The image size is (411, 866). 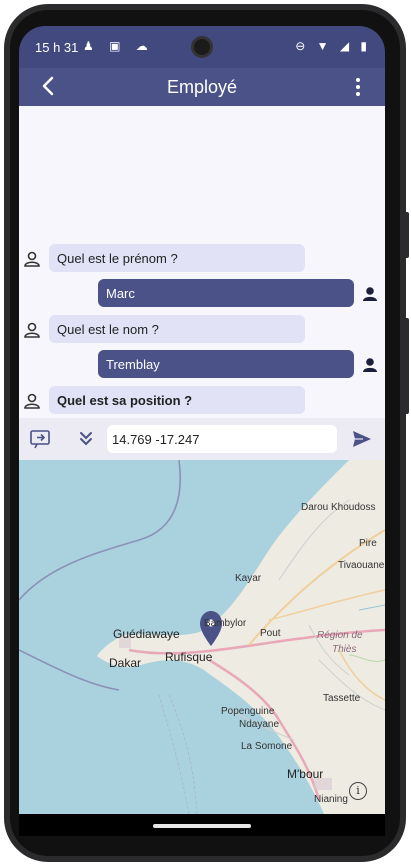 I want to click on map-label: Rufisque, so click(x=189, y=657).